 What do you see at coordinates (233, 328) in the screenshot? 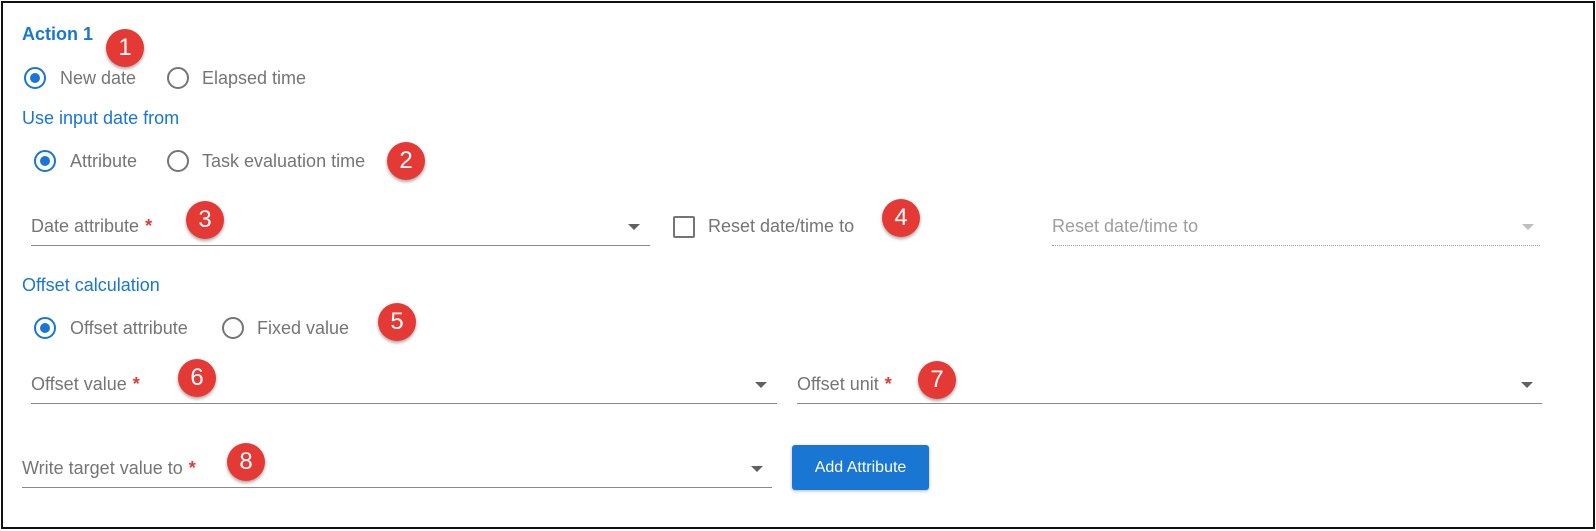
I see `radio-fixed-value-button` at bounding box center [233, 328].